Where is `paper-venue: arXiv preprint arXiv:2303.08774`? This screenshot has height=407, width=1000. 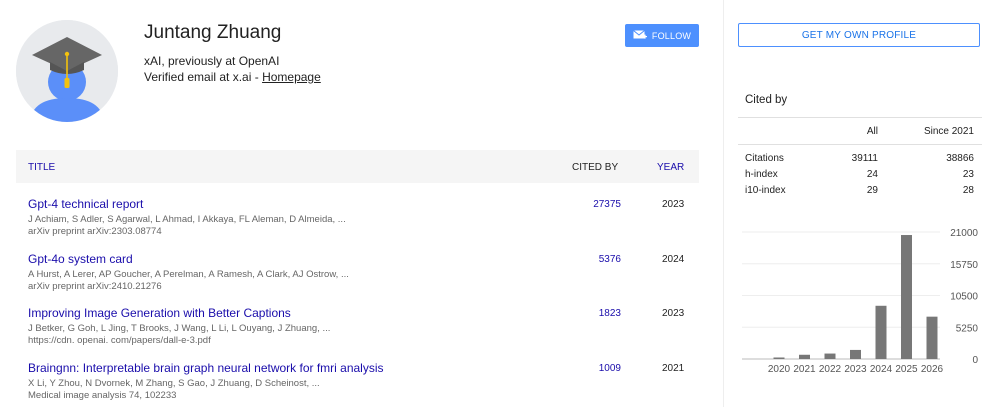
paper-venue: arXiv preprint arXiv:2303.08774 is located at coordinates (95, 231).